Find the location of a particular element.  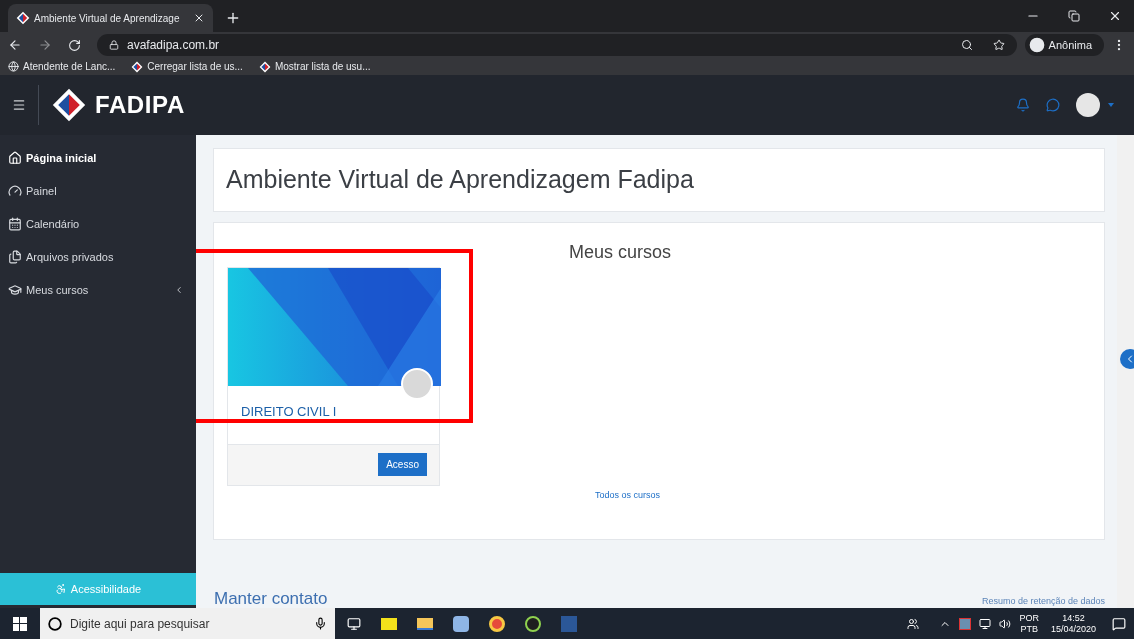

cortana-icon is located at coordinates (55, 623).